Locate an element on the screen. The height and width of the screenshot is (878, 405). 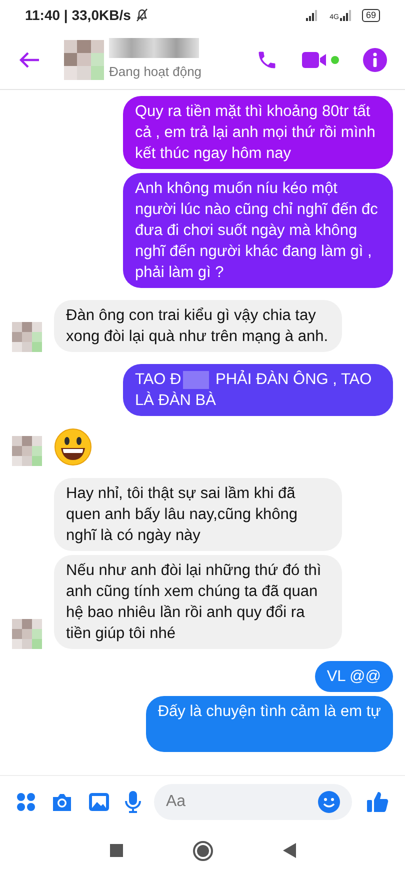
image-icon is located at coordinates (99, 802).